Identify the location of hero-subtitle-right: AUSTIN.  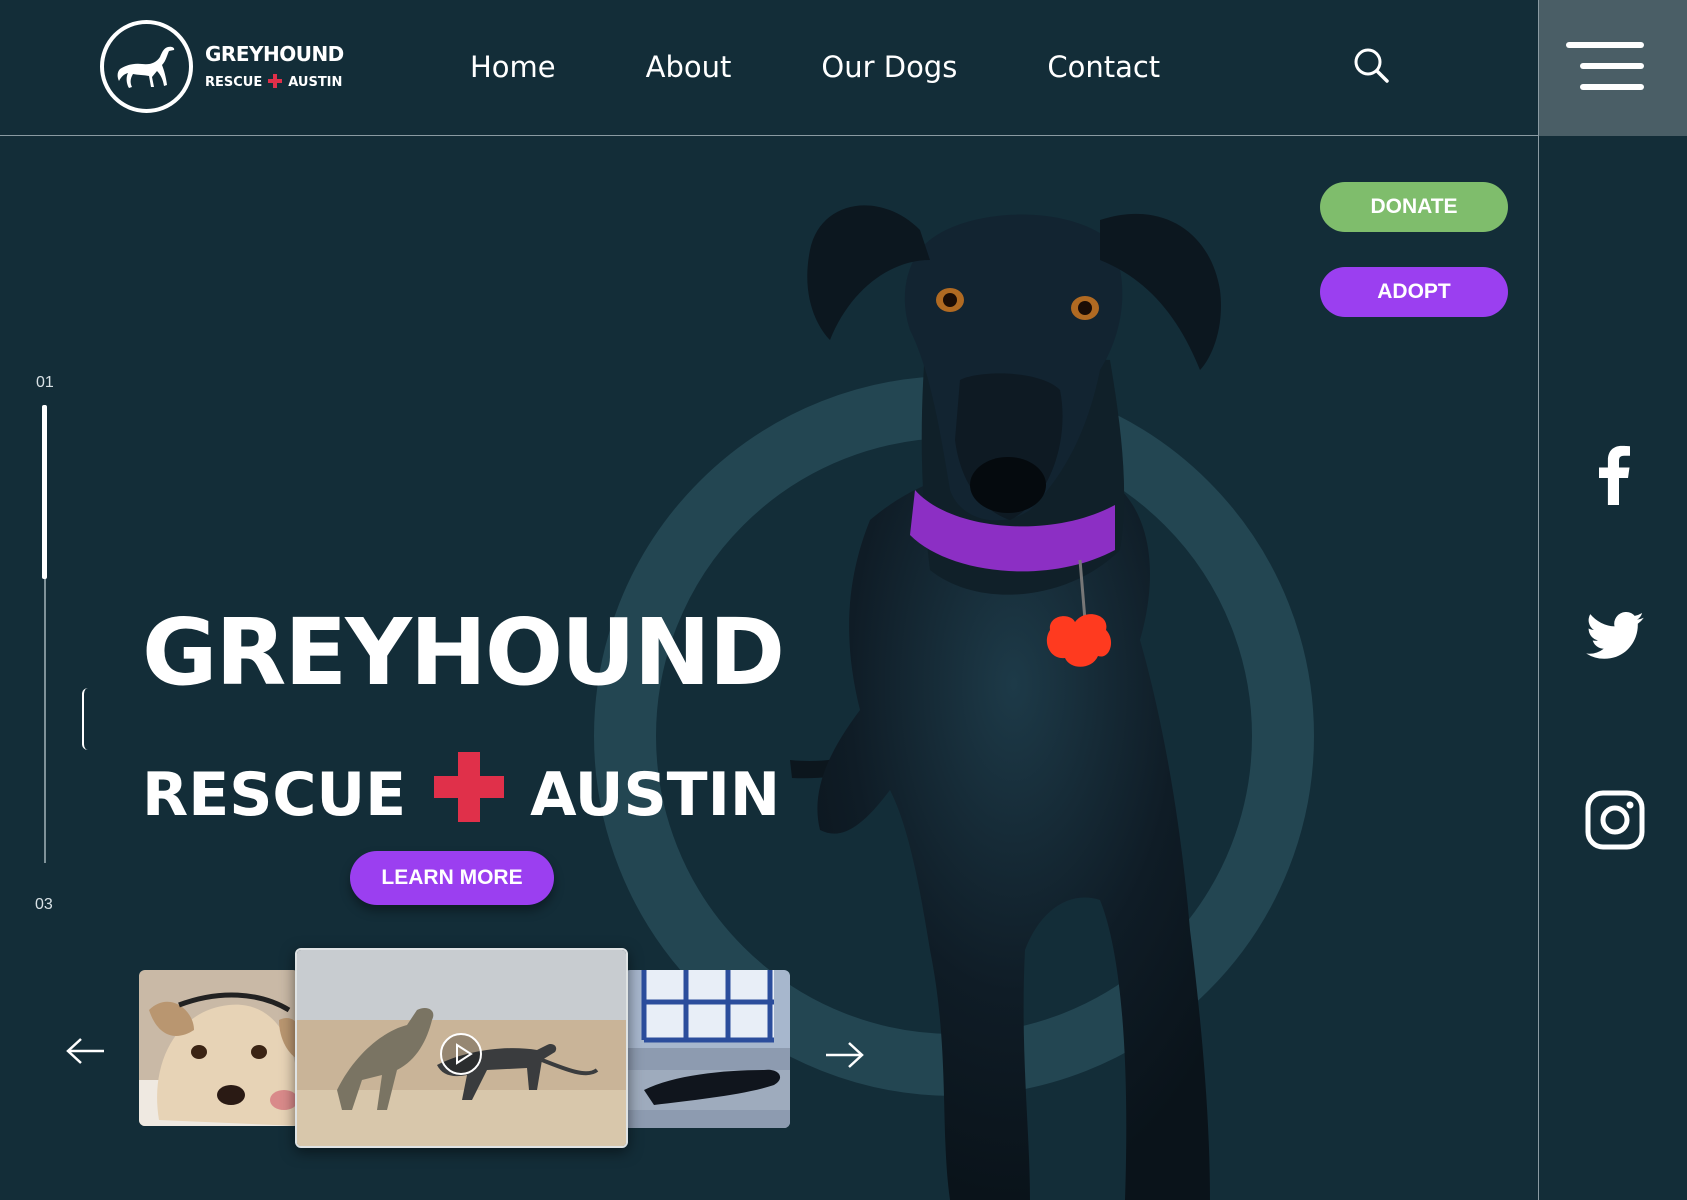
(655, 794).